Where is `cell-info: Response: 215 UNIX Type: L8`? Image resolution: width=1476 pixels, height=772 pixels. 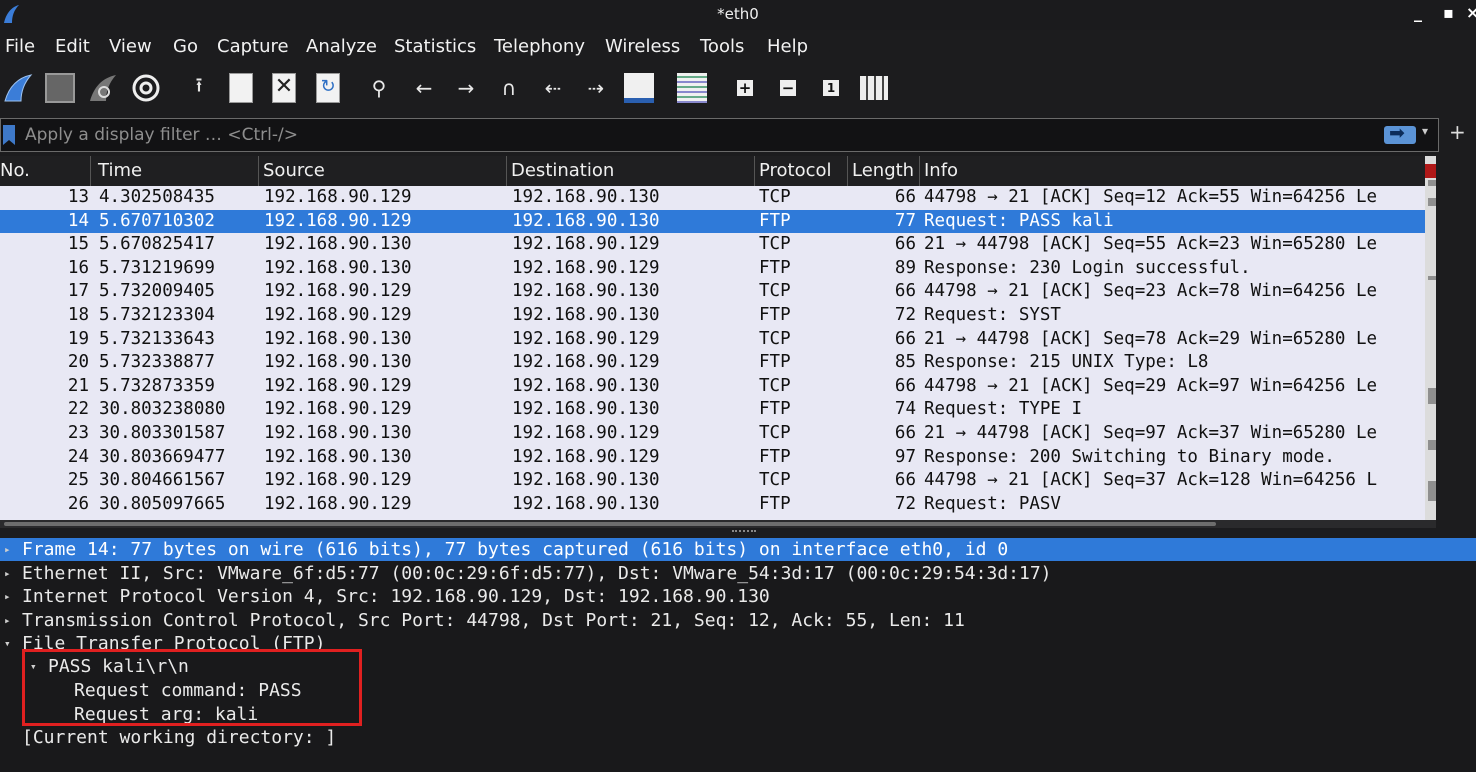 cell-info: Response: 215 UNIX Type: L8 is located at coordinates (1066, 362).